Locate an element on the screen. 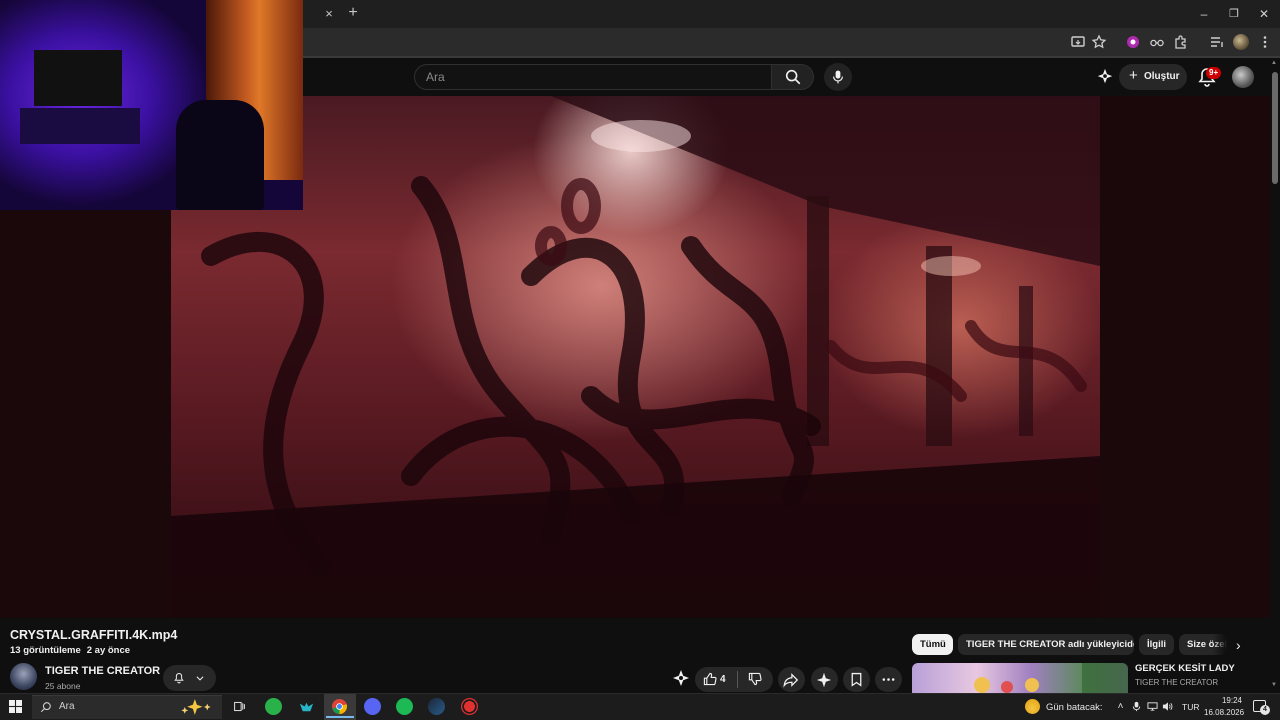  voice-search-button is located at coordinates (838, 77).